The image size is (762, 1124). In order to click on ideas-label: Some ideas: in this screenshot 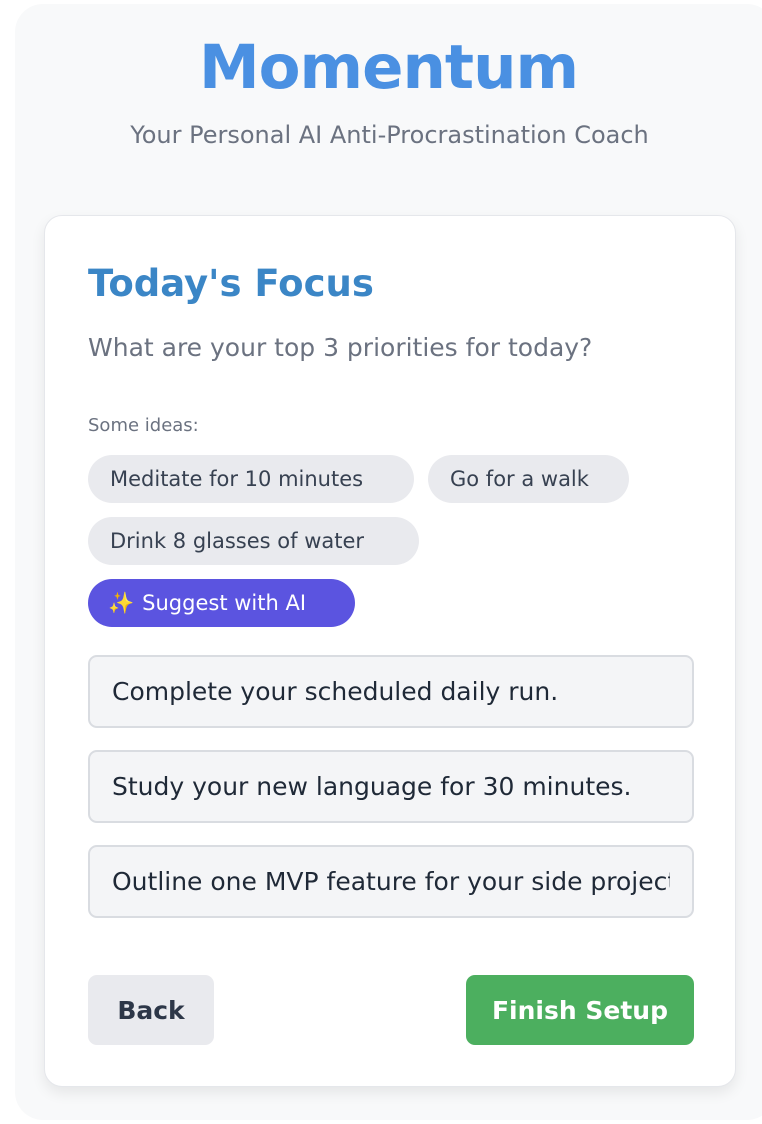, I will do `click(143, 425)`.